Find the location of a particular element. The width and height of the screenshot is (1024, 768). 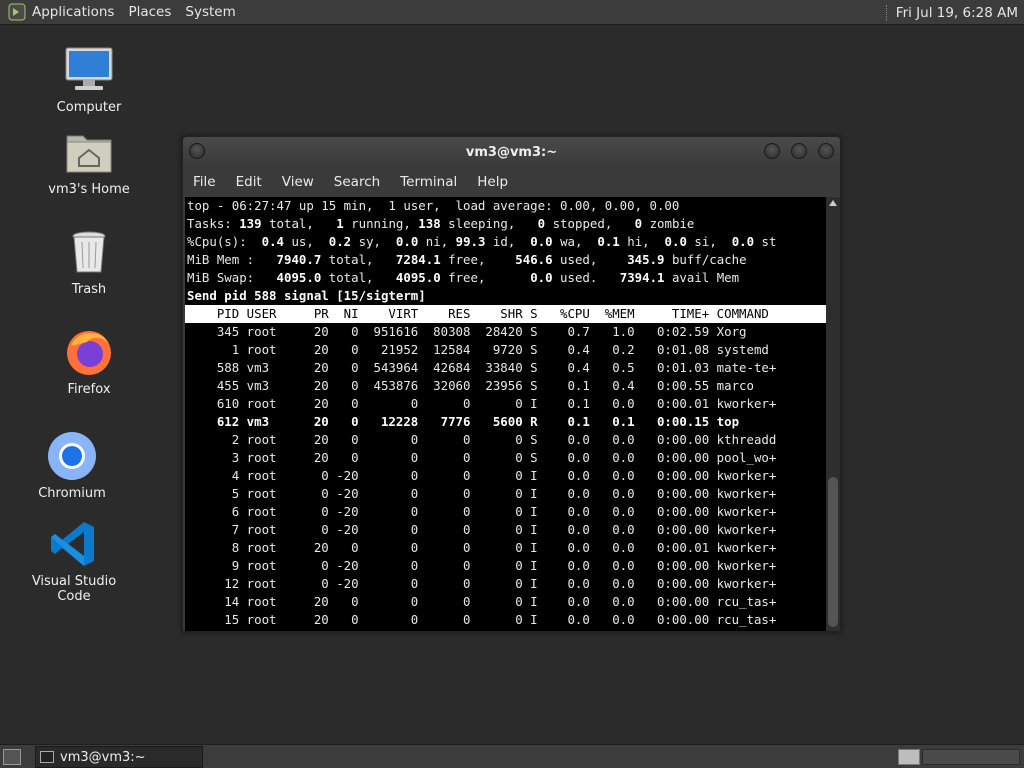

kill-signal-prompt: Send pid 588 signal [15/sigterm] is located at coordinates (505, 296).